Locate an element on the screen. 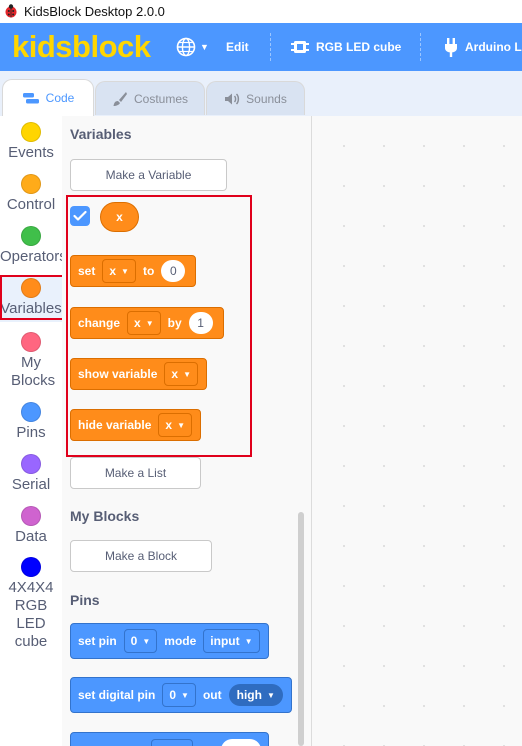 The height and width of the screenshot is (746, 522). tab-costumes: Costumes is located at coordinates (150, 98).